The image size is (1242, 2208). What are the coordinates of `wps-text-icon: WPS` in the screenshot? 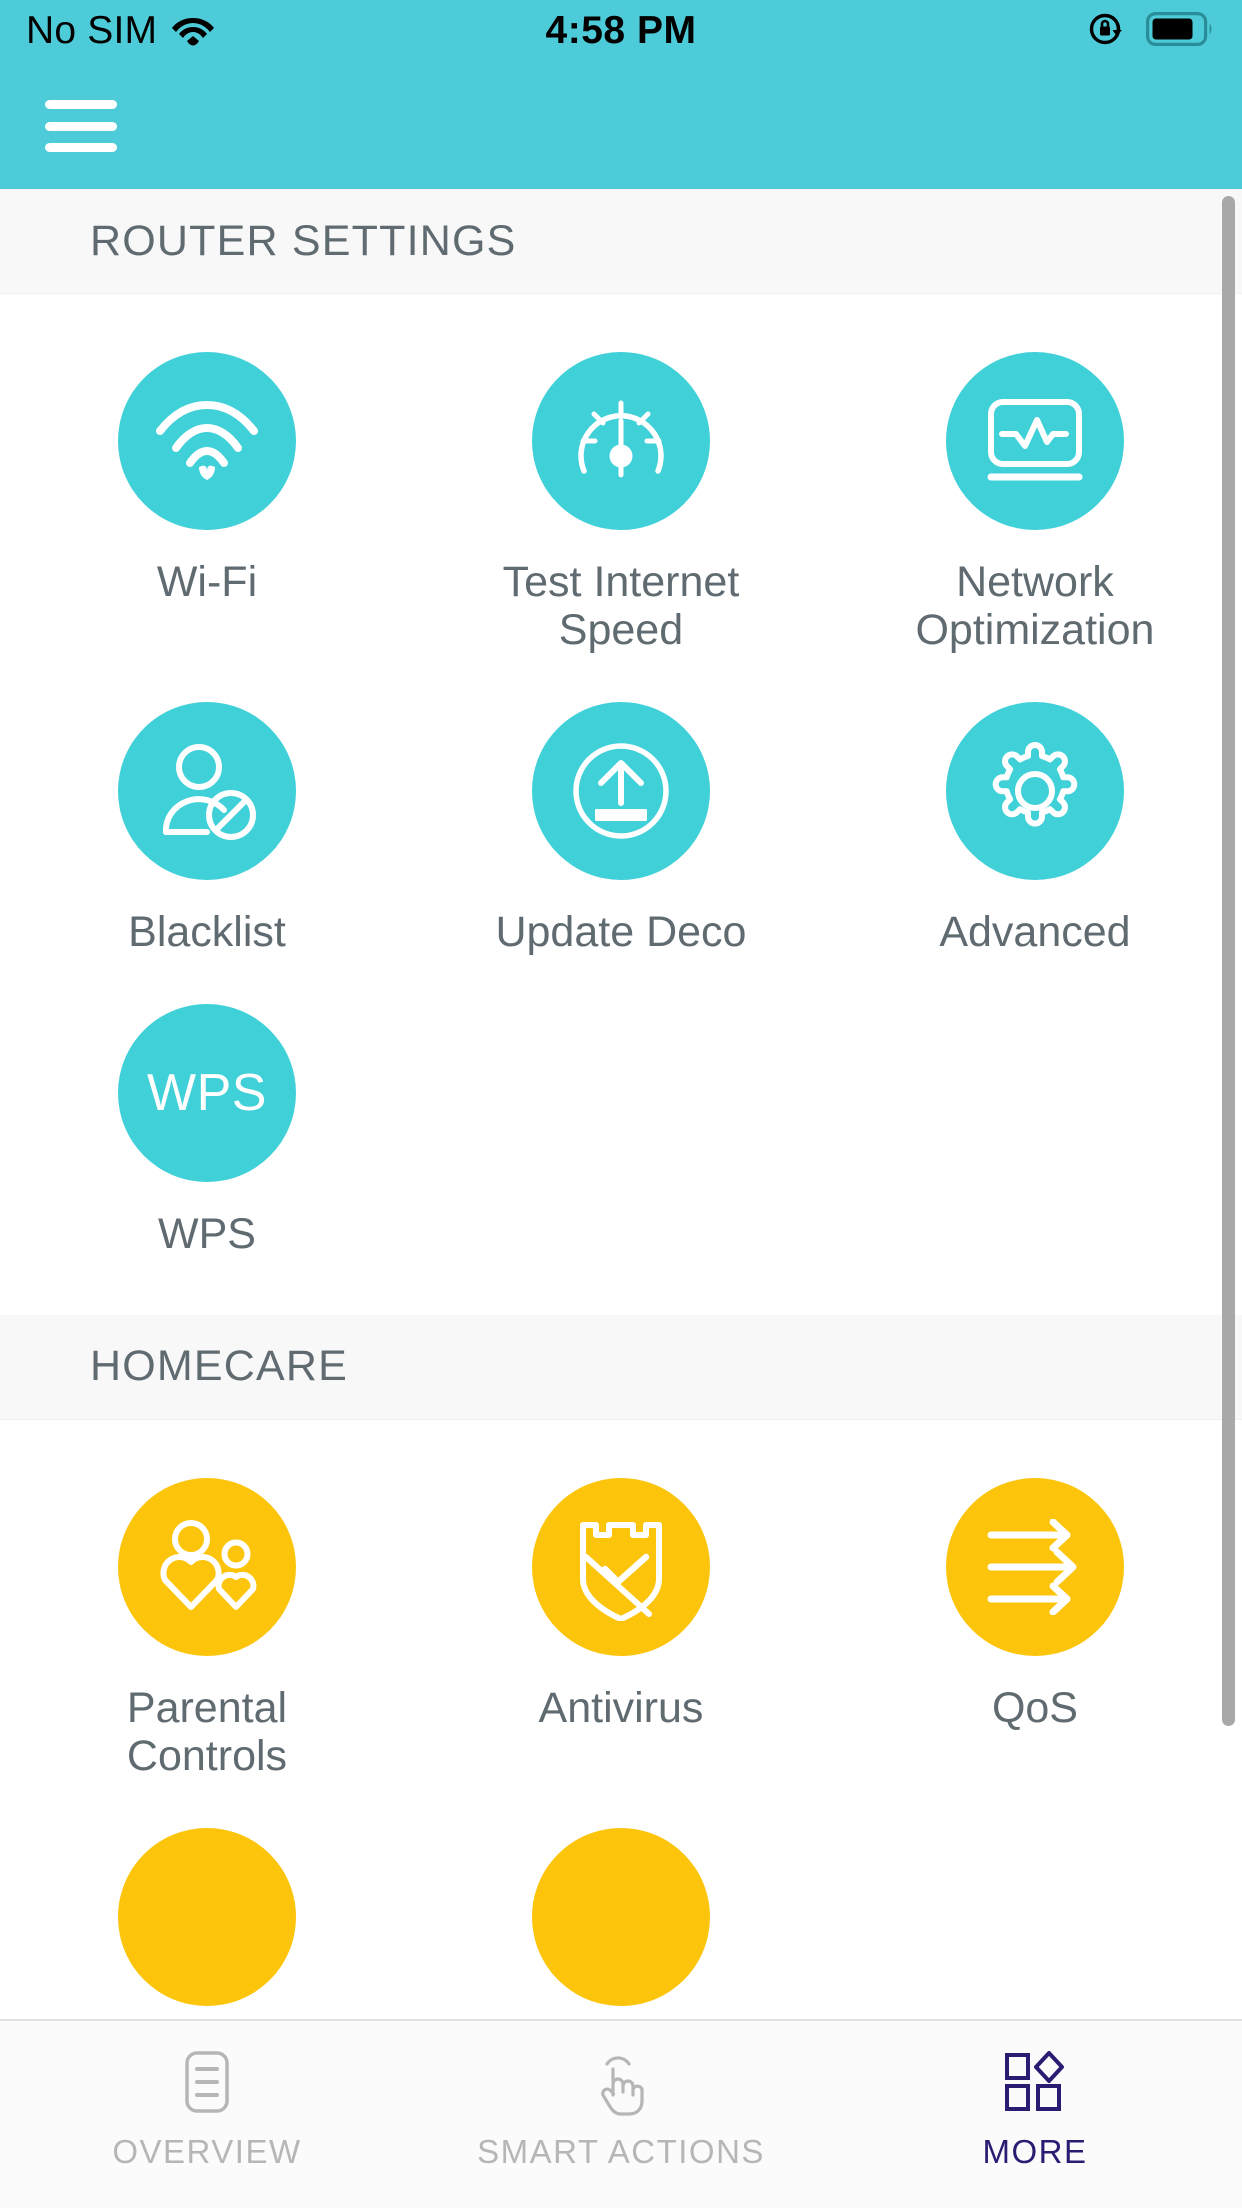 It's located at (206, 1093).